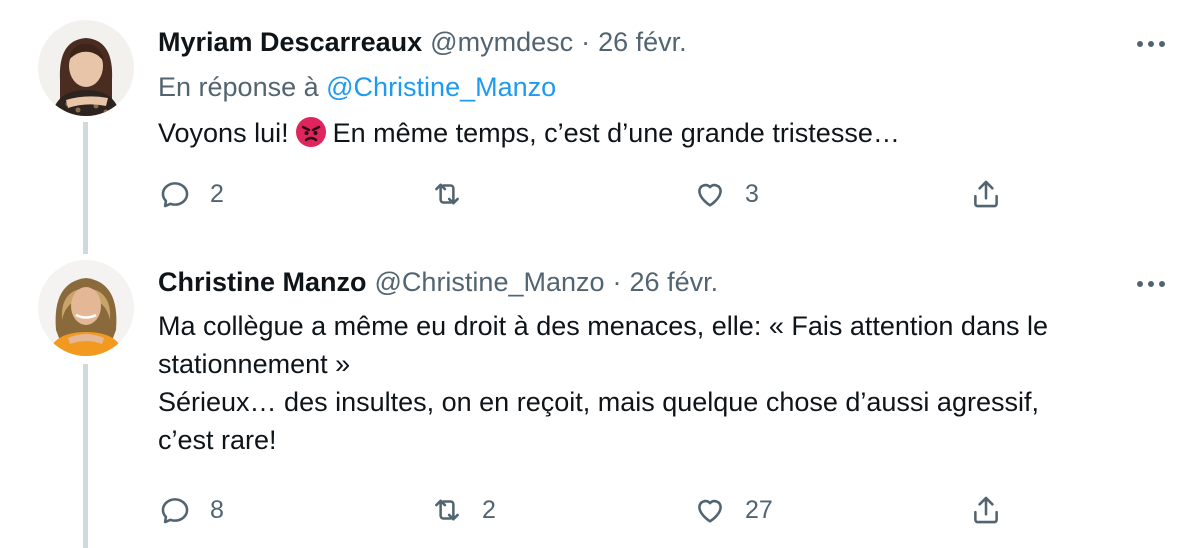 This screenshot has width=1200, height=548. Describe the element at coordinates (759, 509) in the screenshot. I see `like-count: 27` at that location.